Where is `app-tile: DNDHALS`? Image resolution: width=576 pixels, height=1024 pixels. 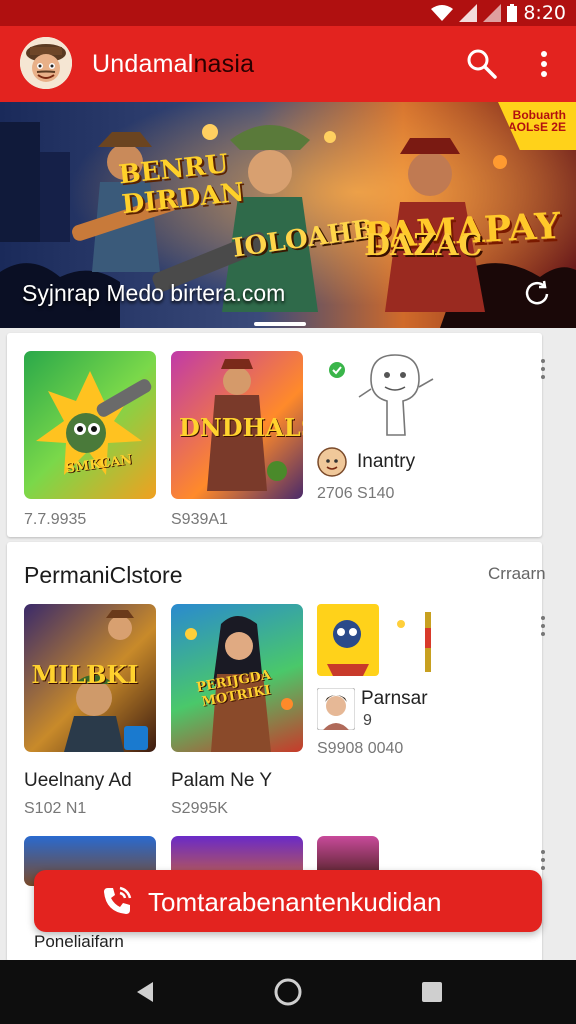
app-tile: DNDHALS is located at coordinates (237, 425).